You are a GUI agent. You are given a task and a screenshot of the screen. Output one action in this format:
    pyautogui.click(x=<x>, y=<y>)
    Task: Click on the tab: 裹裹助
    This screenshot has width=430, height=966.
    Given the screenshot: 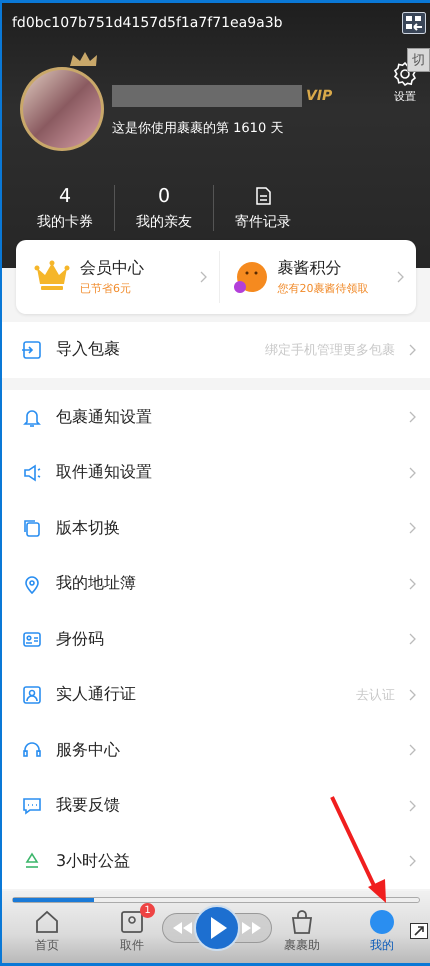 What is the action you would take?
    pyautogui.click(x=302, y=928)
    